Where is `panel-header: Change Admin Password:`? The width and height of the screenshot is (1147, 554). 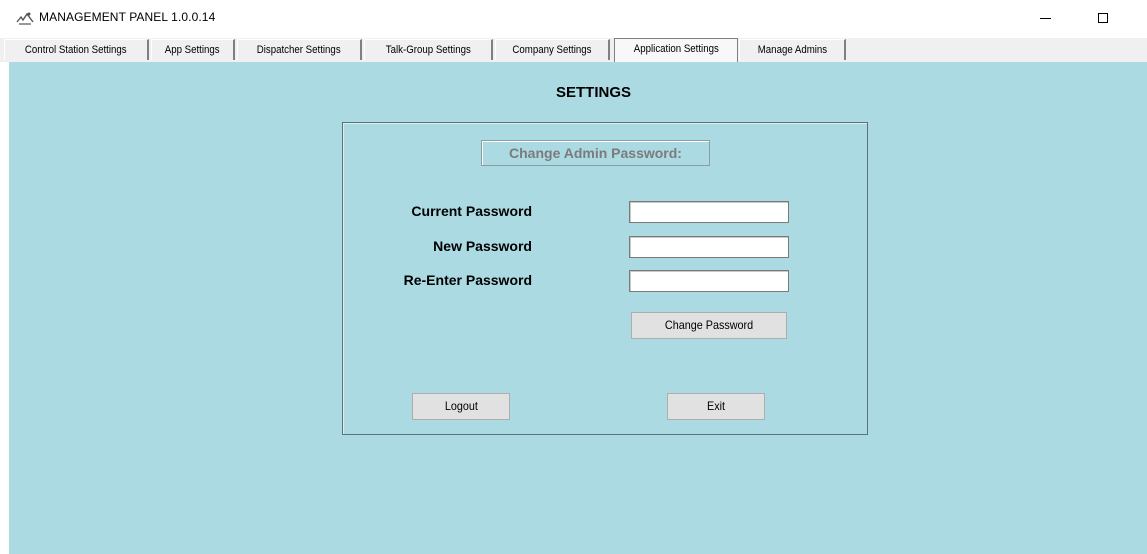 panel-header: Change Admin Password: is located at coordinates (595, 153).